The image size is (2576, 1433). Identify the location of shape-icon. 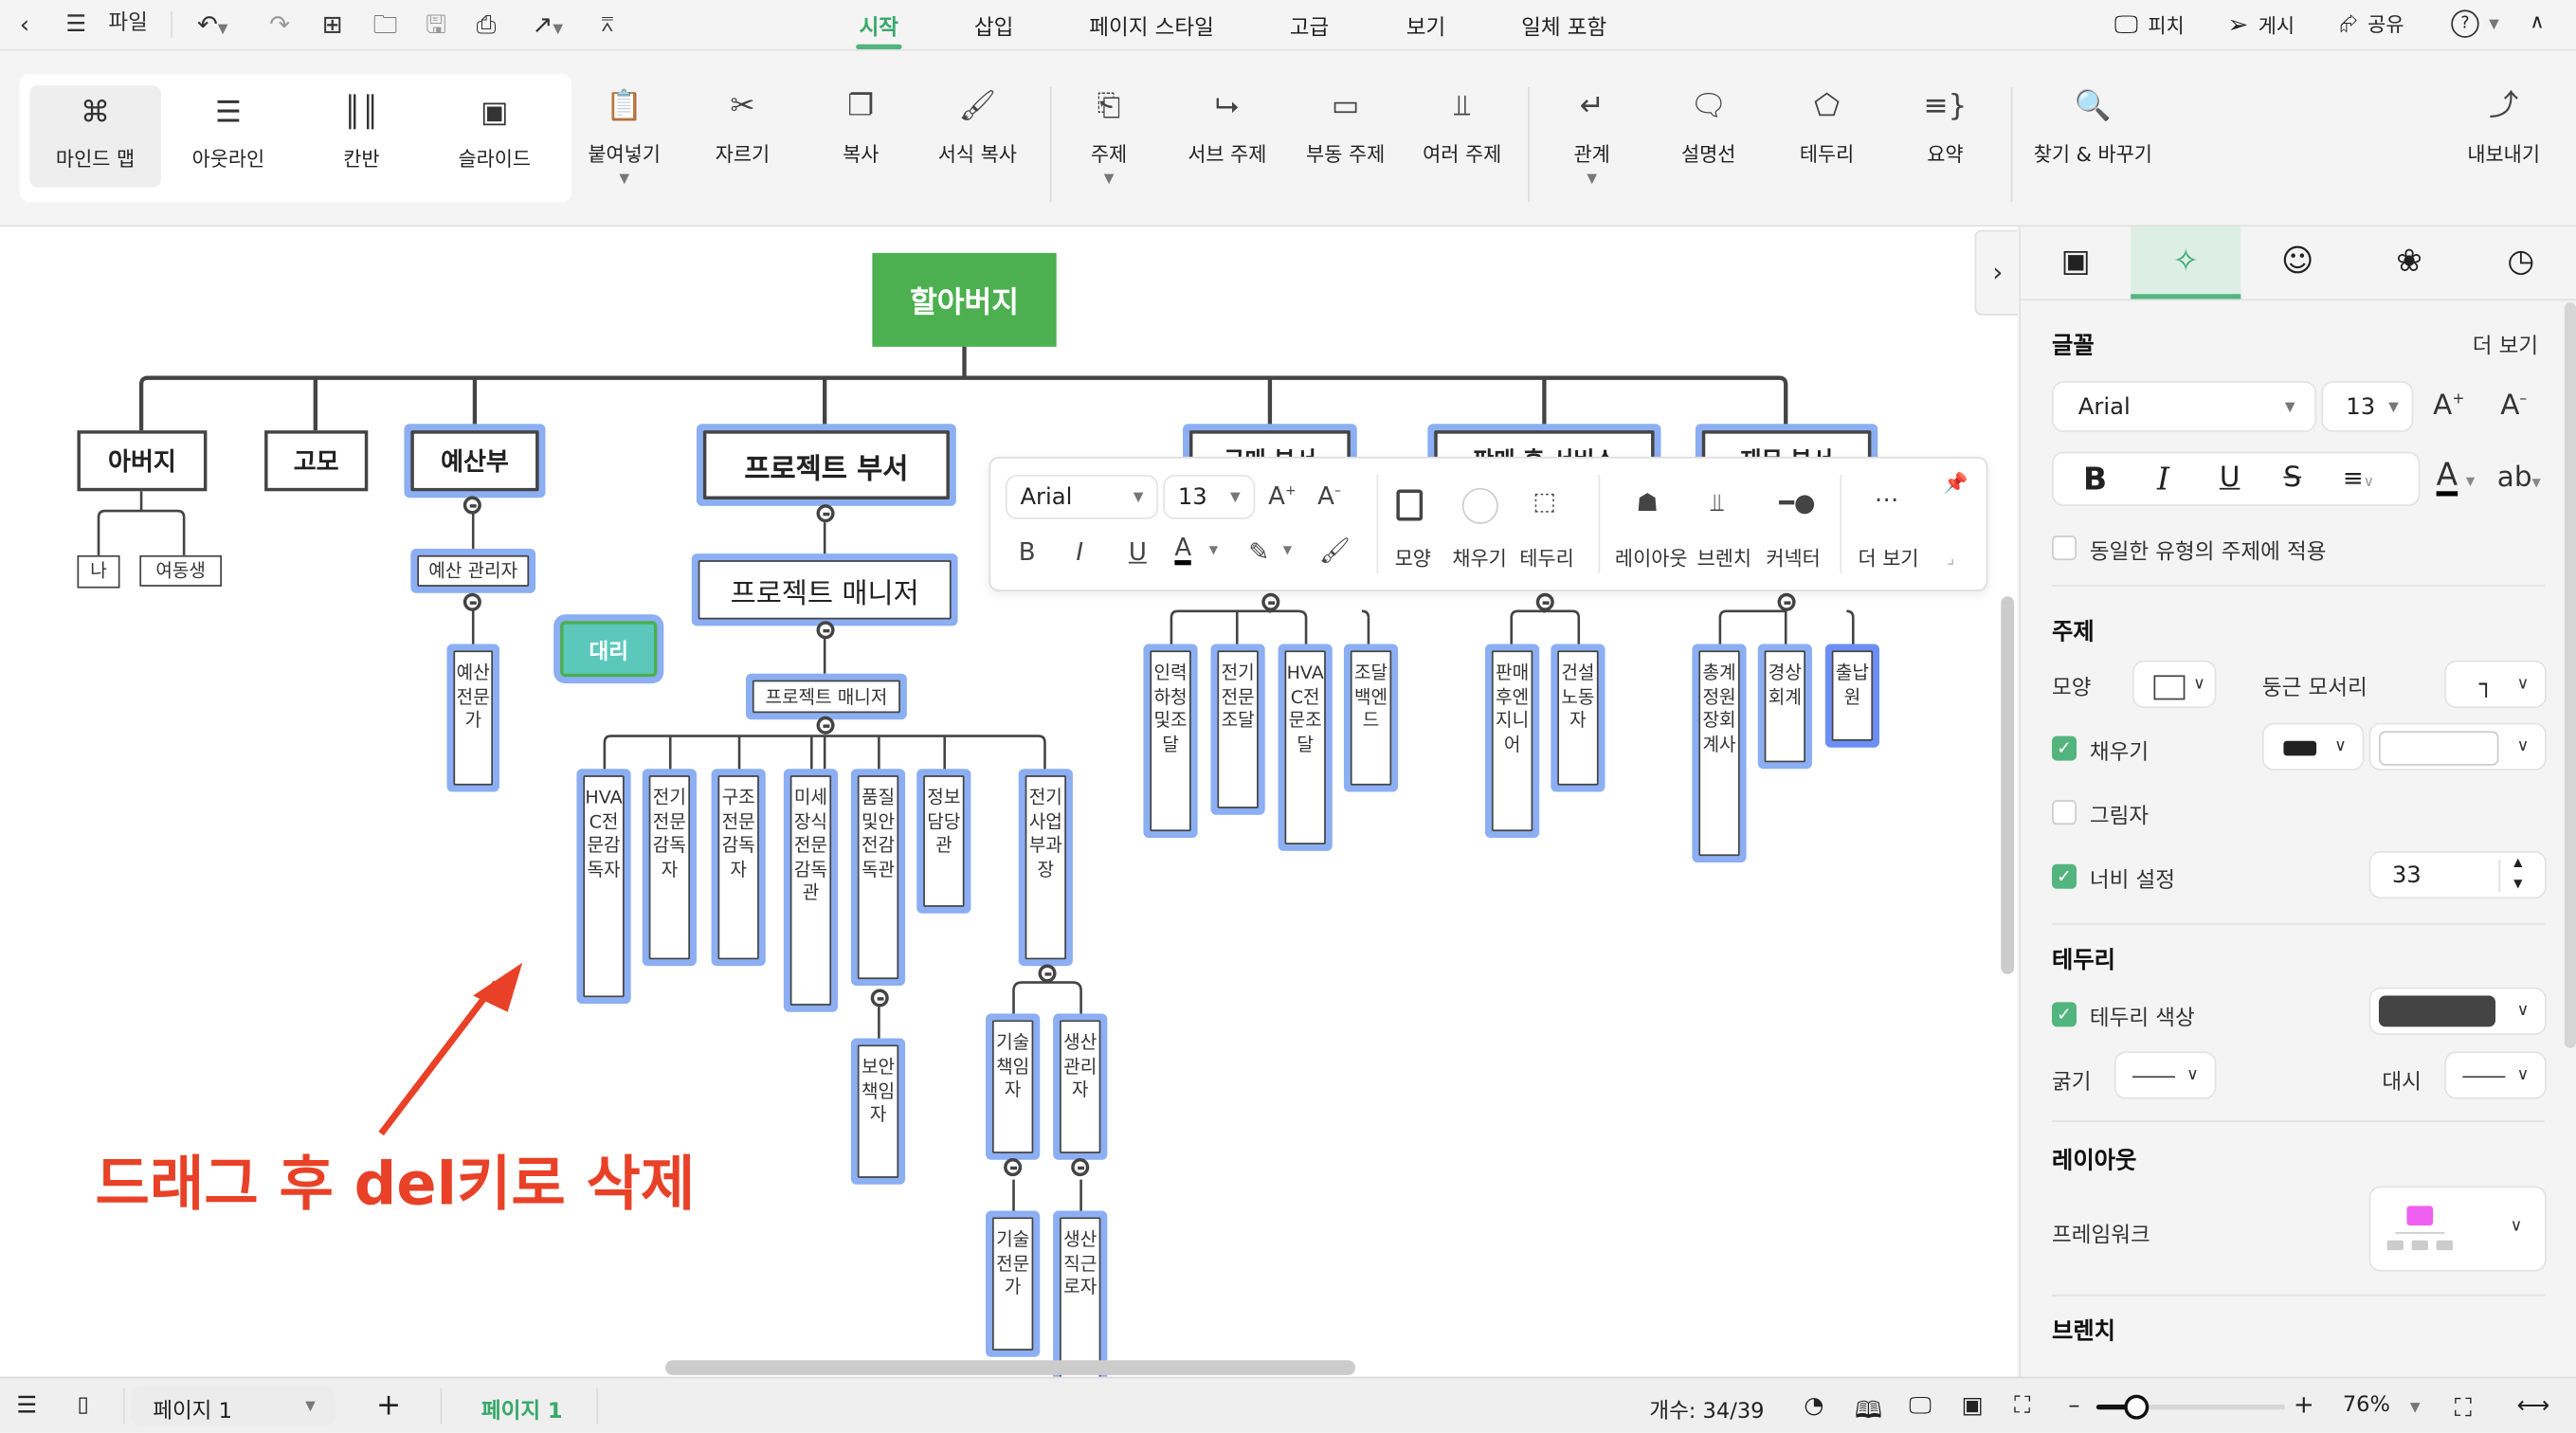
(1410, 505).